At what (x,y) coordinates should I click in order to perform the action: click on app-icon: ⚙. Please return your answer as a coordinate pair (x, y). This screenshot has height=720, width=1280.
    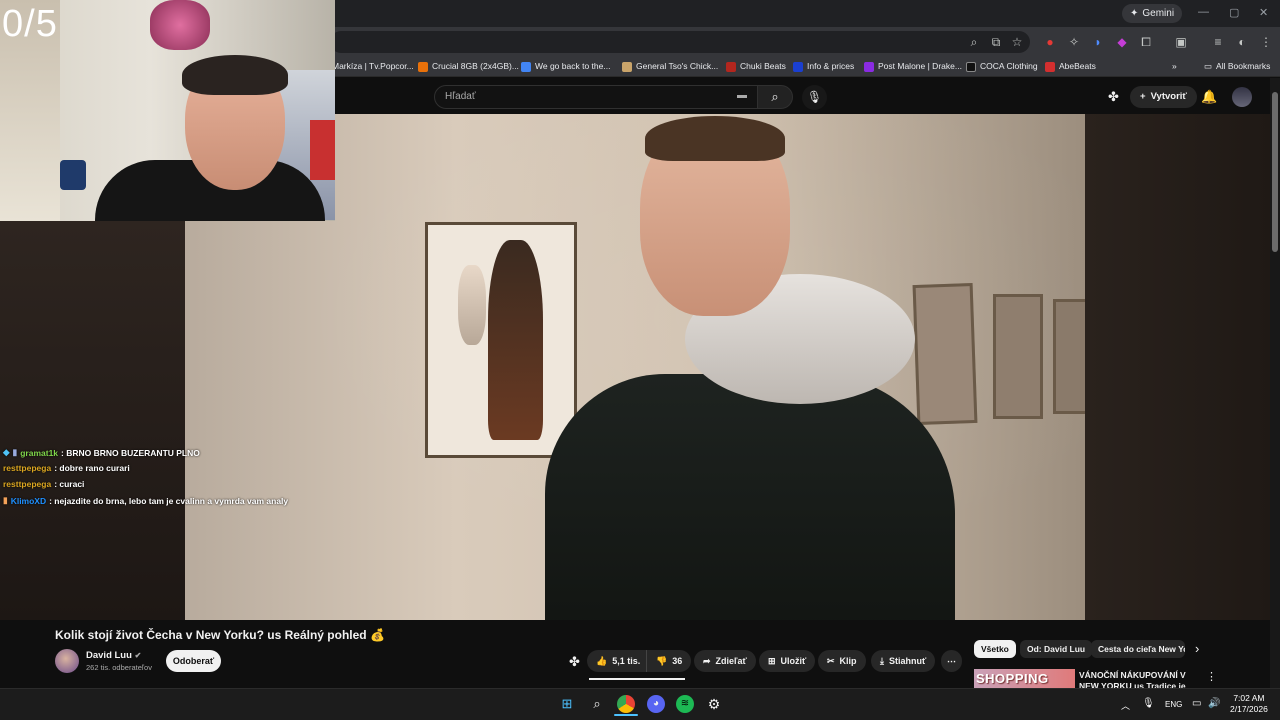
    Looking at the image, I should click on (714, 704).